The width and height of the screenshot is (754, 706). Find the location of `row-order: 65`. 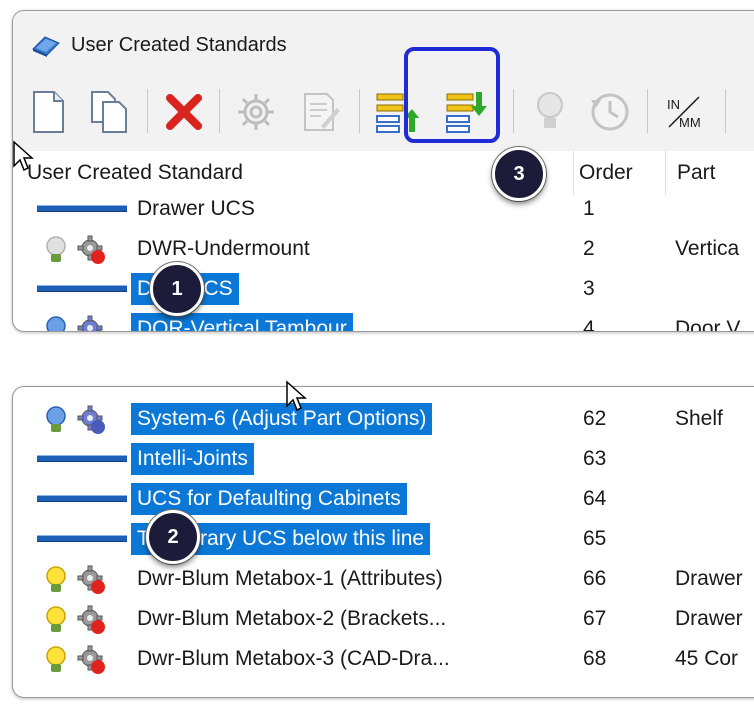

row-order: 65 is located at coordinates (595, 538).